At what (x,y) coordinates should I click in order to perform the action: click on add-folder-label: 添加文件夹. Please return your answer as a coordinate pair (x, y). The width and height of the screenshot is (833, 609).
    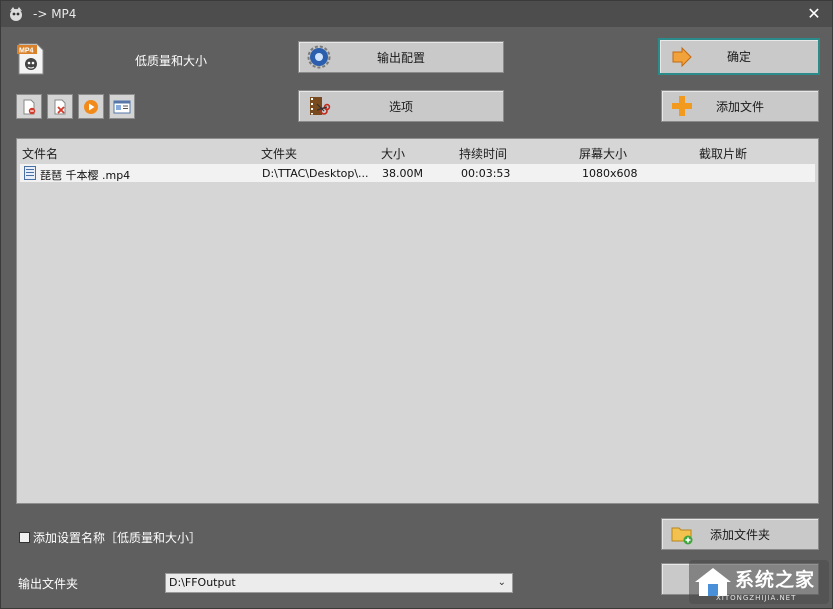
    Looking at the image, I should click on (739, 534).